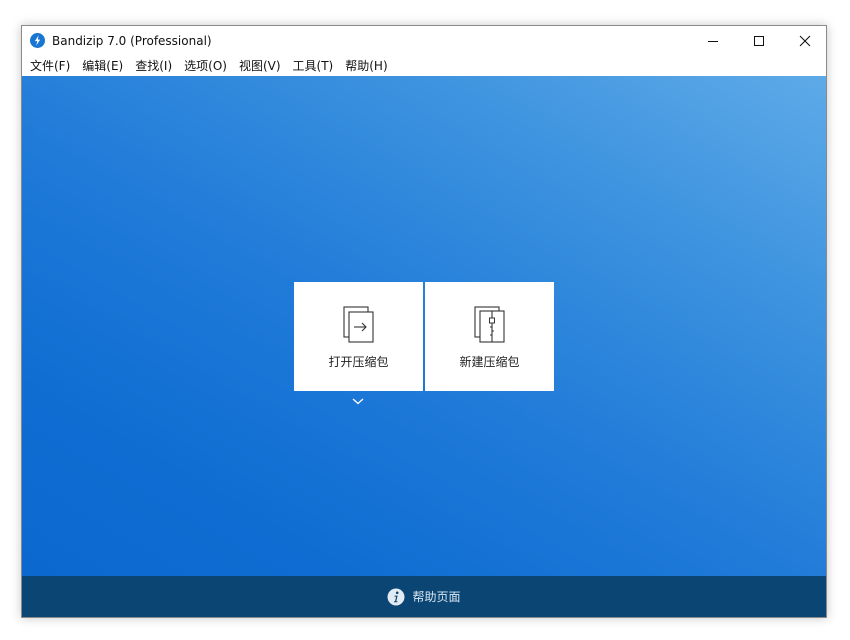  Describe the element at coordinates (358, 362) in the screenshot. I see `open-archive-label: 打开压缩包` at that location.